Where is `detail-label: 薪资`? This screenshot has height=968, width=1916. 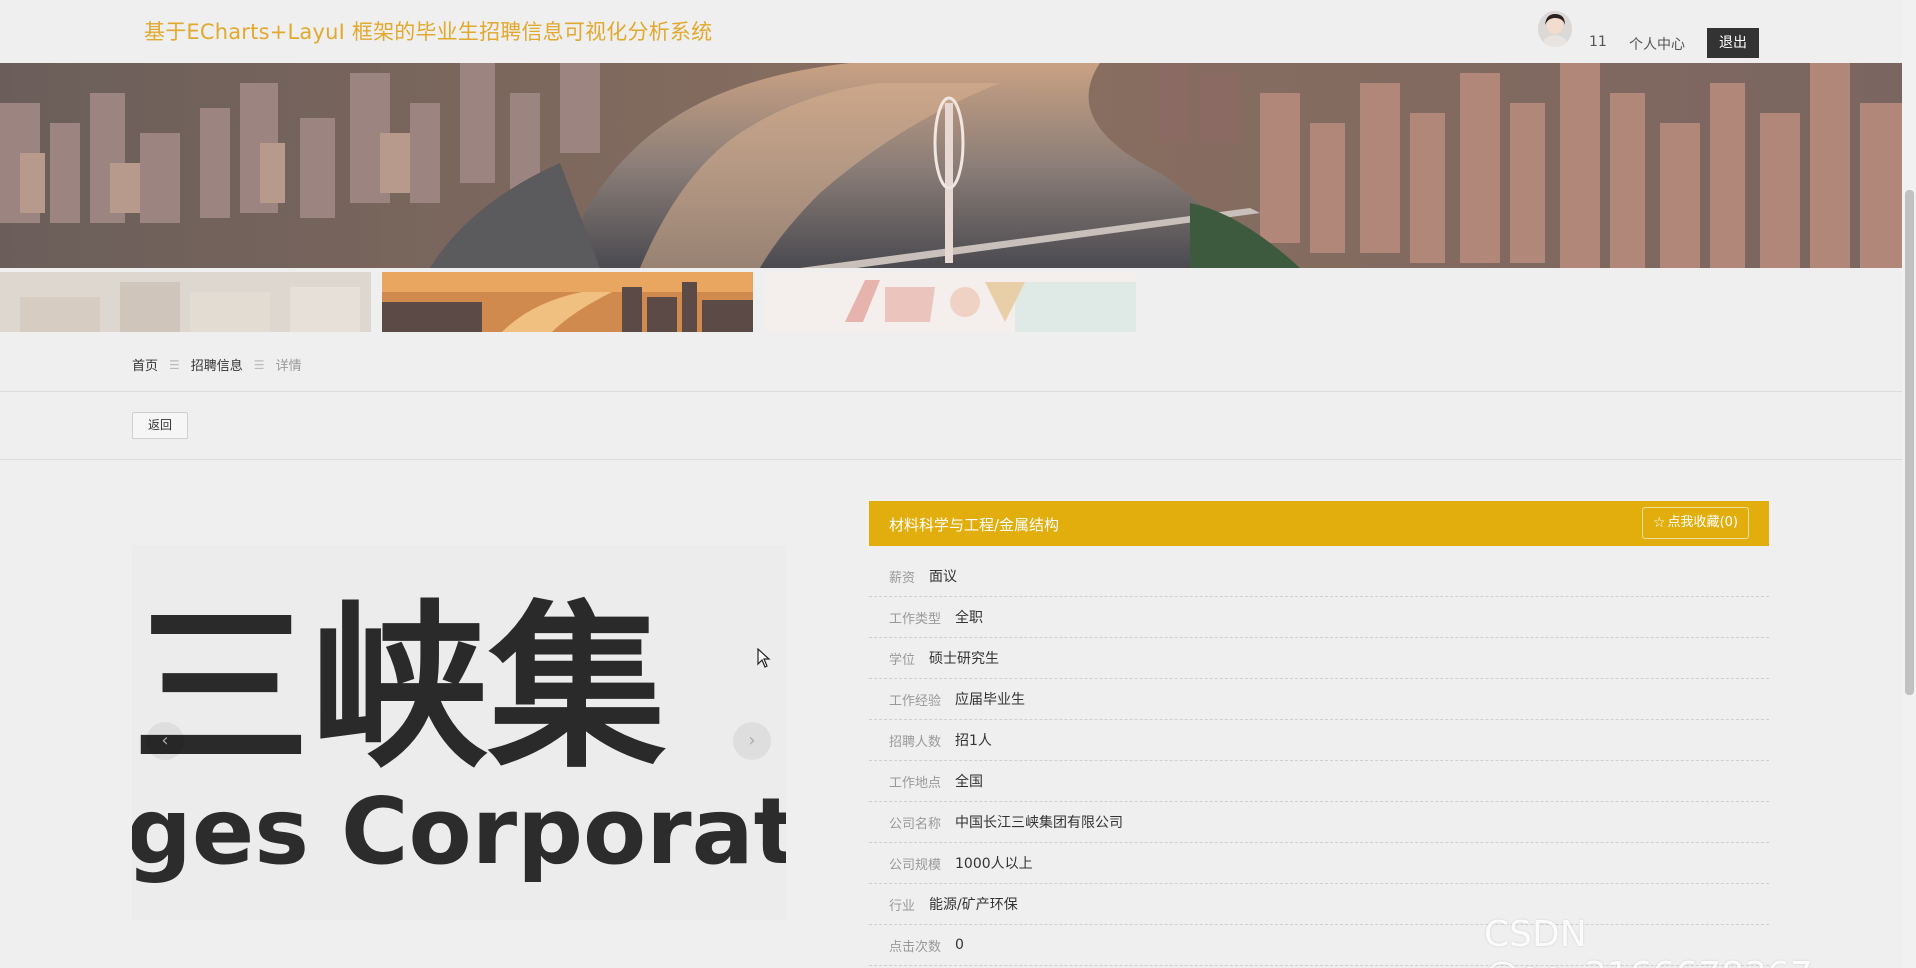
detail-label: 薪资 is located at coordinates (902, 578).